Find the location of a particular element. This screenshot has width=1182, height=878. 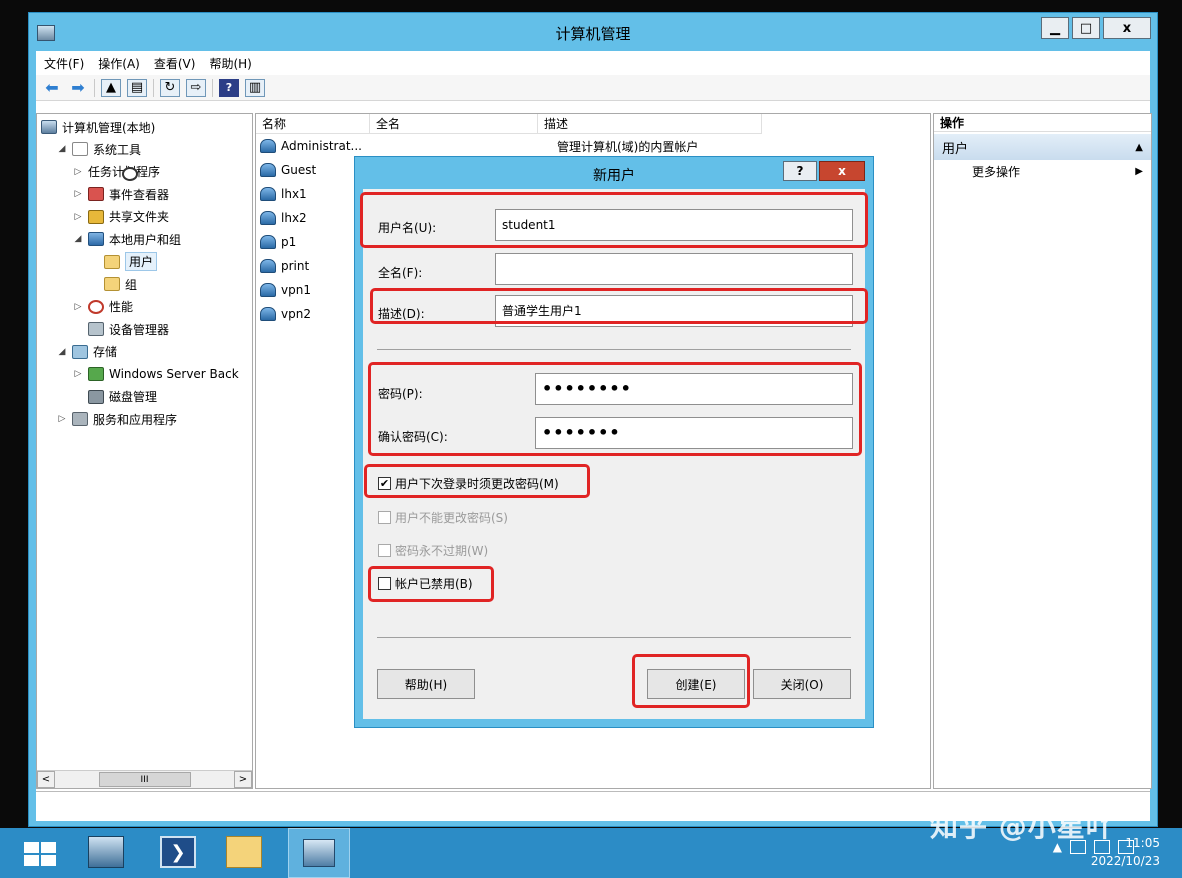

column-description: 描述 is located at coordinates (650, 124).